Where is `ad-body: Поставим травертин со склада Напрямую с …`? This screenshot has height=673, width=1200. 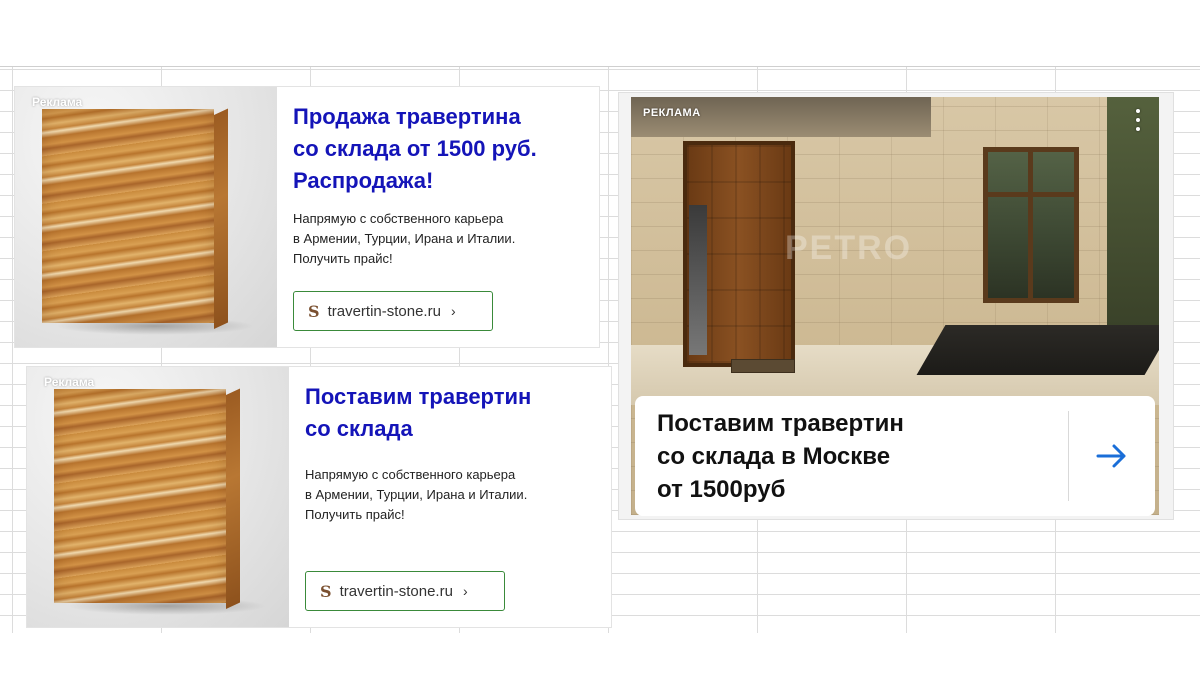
ad-body: Поставим травертин со склада Напрямую с … is located at coordinates (450, 497).